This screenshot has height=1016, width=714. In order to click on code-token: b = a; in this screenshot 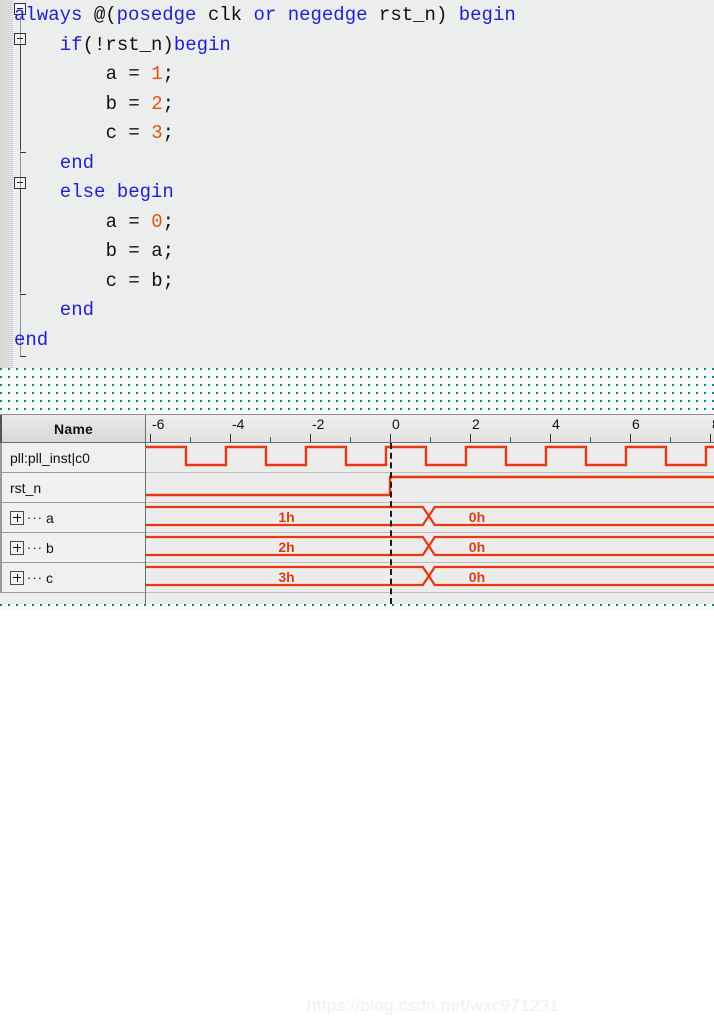, I will do `click(140, 251)`.